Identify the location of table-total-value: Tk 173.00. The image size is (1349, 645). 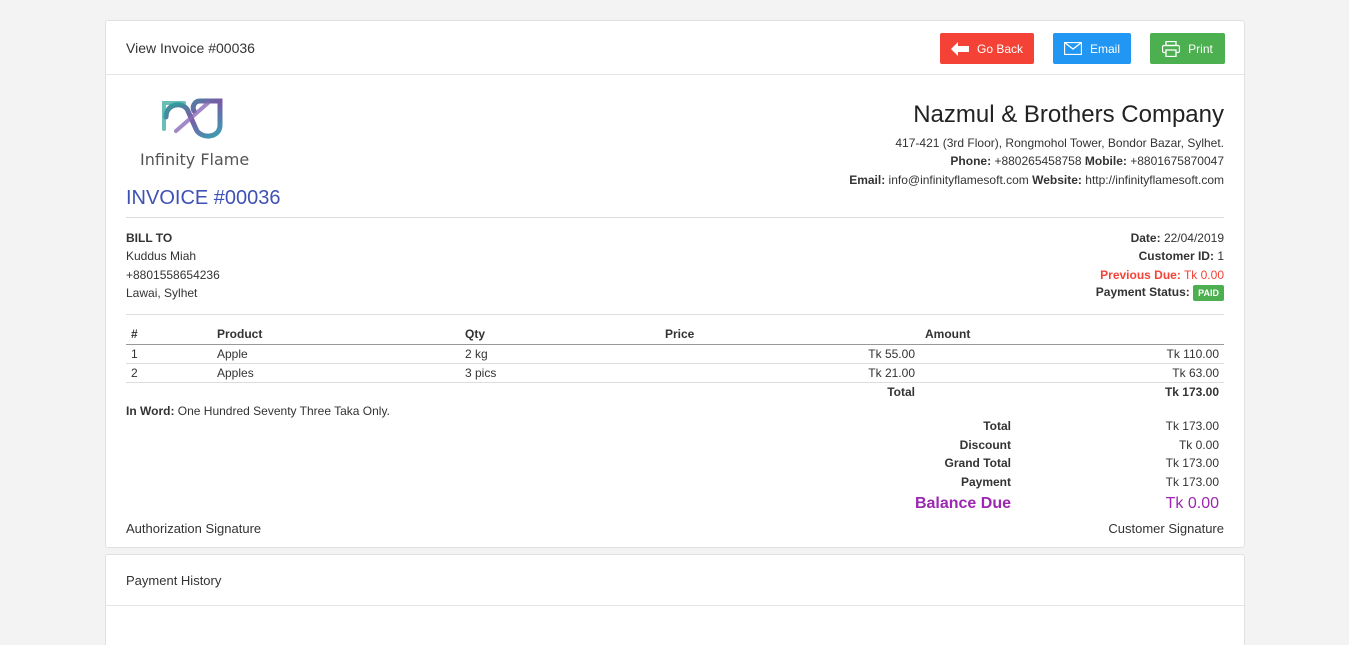
(1072, 391).